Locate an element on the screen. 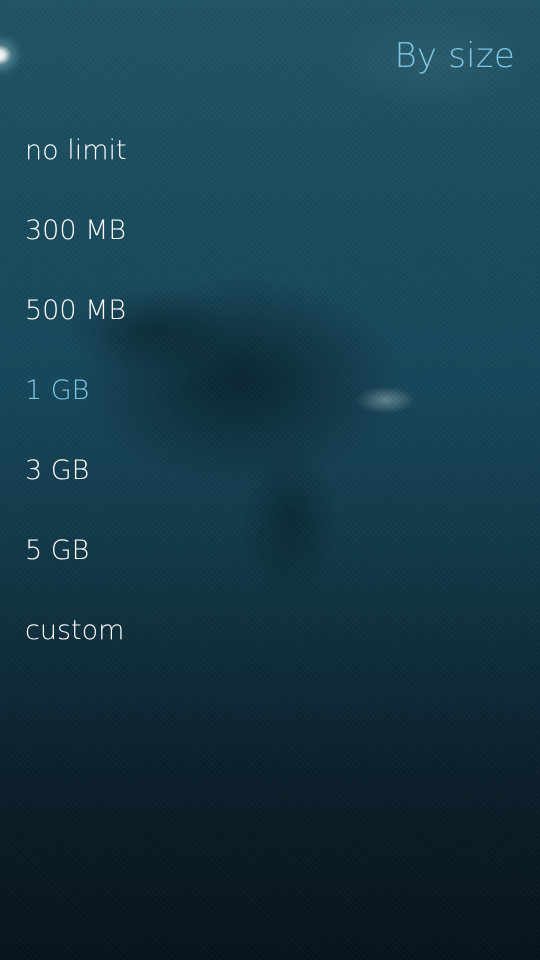 This screenshot has height=960, width=540. pulley-menu-indicator is located at coordinates (6, 55).